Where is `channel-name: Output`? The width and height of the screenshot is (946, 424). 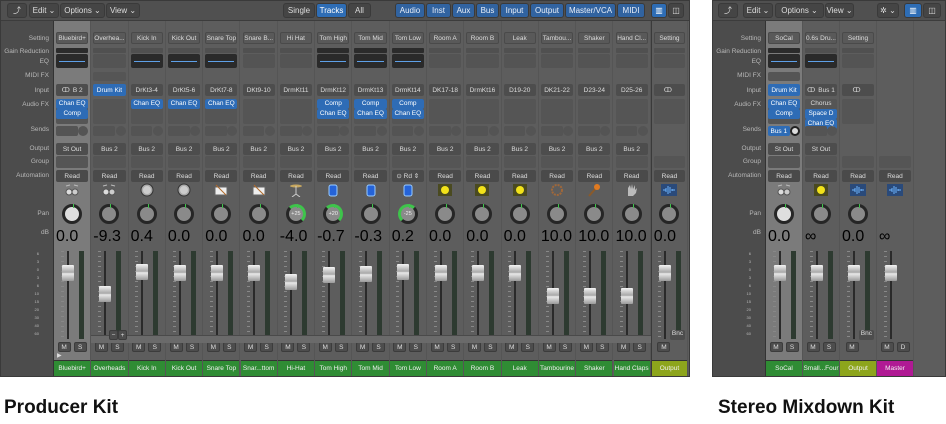 channel-name: Output is located at coordinates (669, 368).